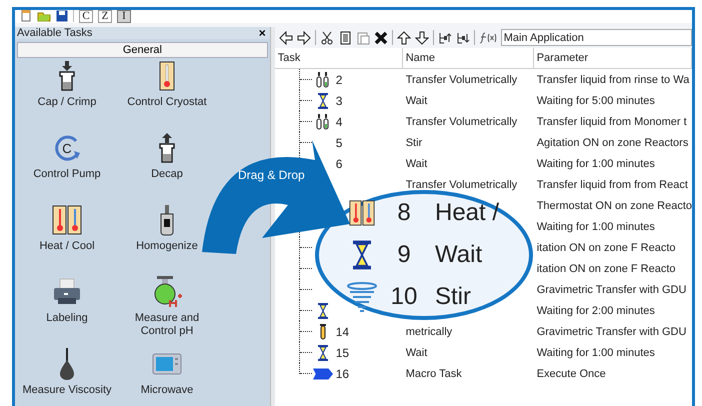  I want to click on task-label: Homogenize, so click(167, 246).